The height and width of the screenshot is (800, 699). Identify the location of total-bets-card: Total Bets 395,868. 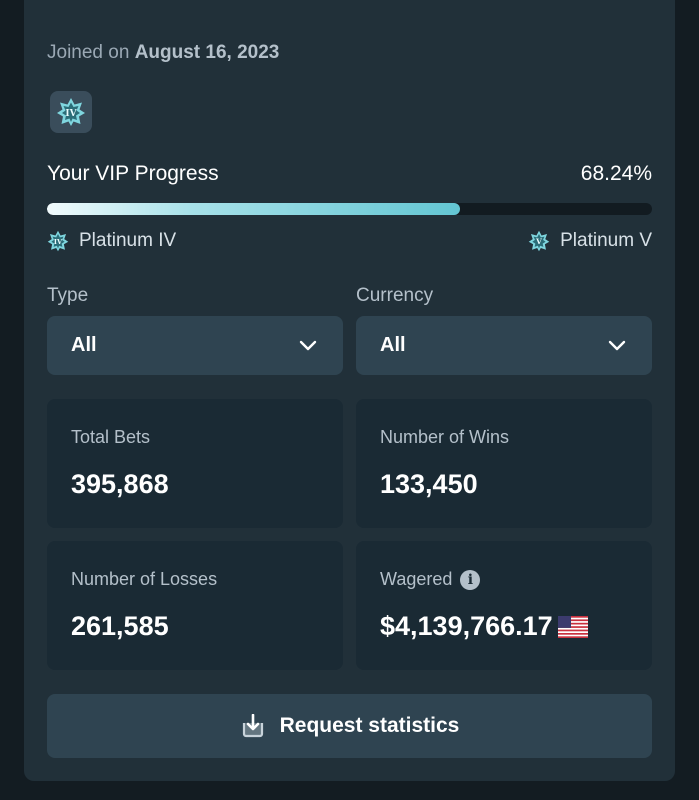
(195, 463).